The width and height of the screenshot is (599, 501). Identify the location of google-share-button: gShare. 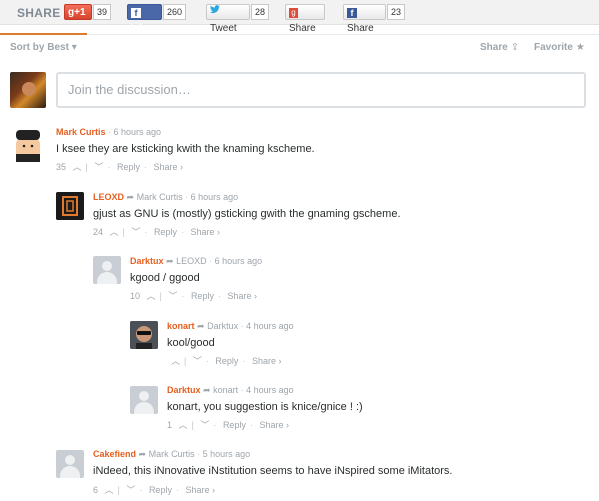
(305, 19).